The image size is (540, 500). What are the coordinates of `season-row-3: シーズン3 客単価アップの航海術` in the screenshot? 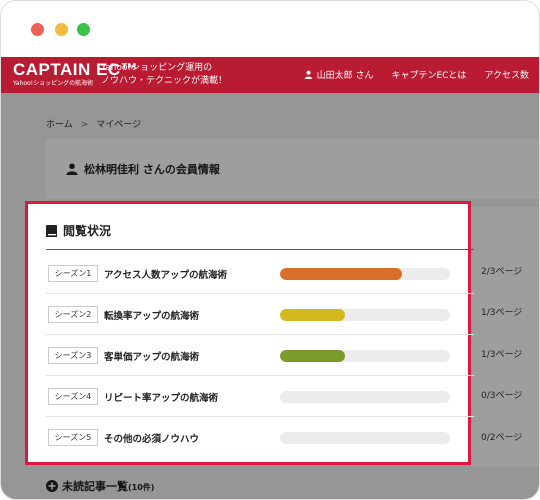 It's located at (260, 355).